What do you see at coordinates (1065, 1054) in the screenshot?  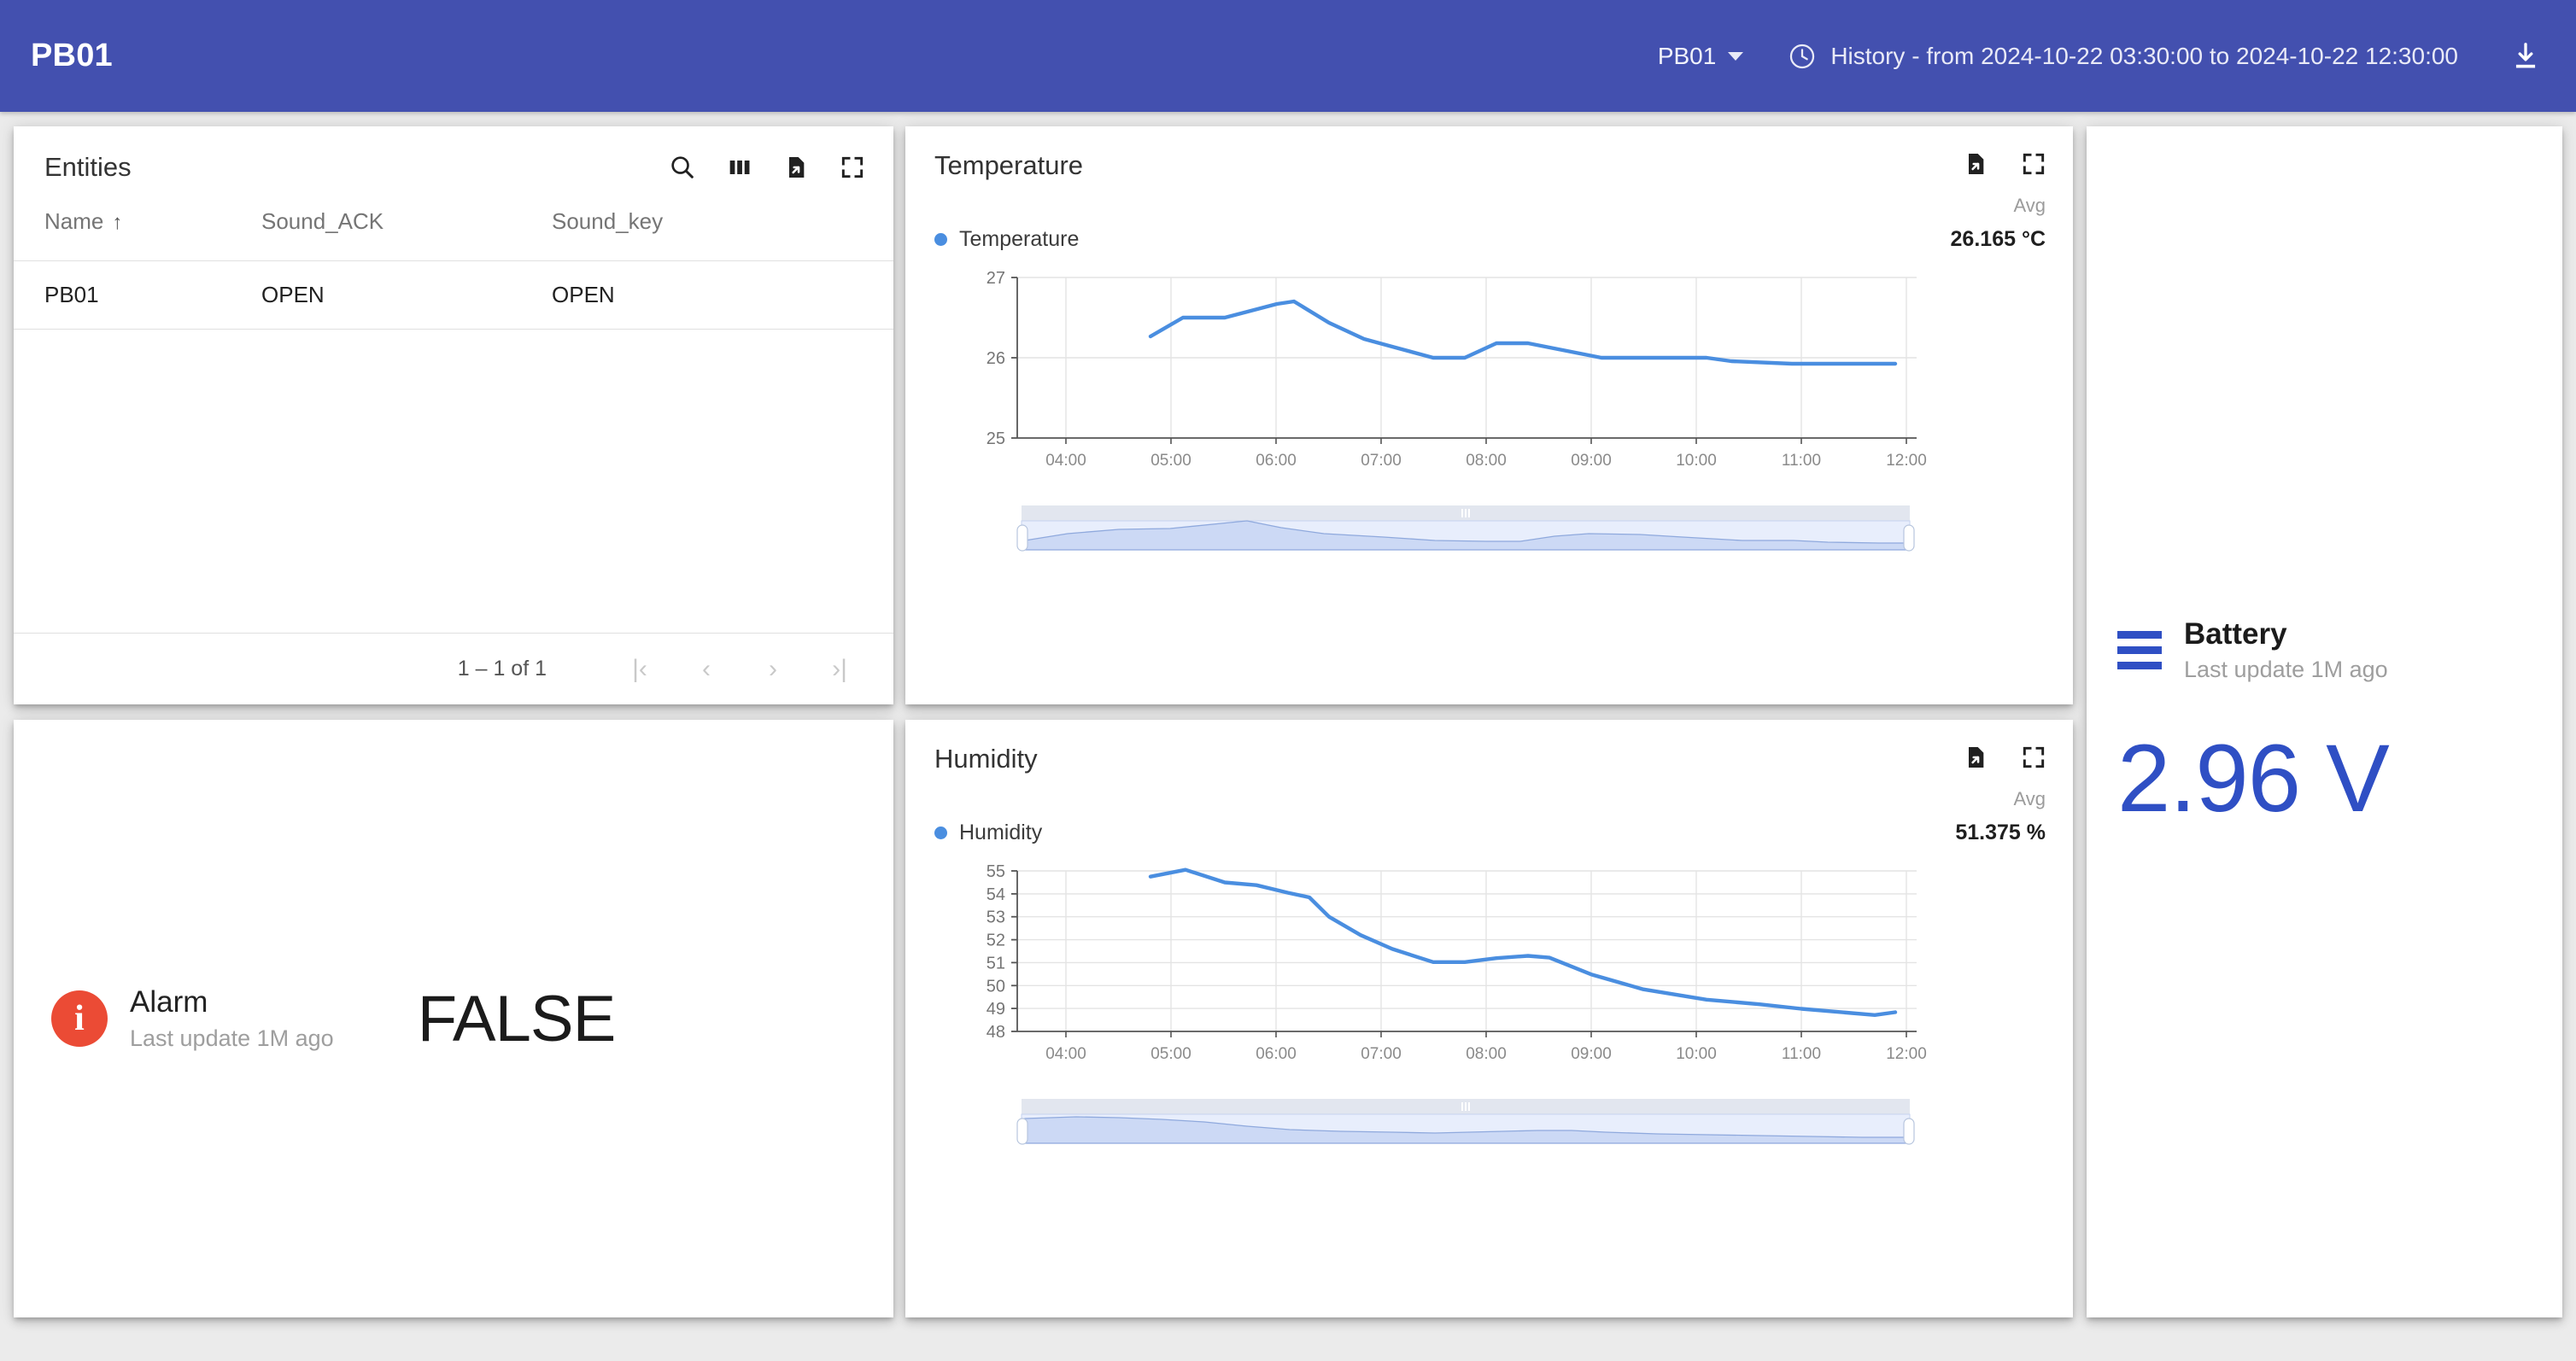 I see `svg-text: 04:00` at bounding box center [1065, 1054].